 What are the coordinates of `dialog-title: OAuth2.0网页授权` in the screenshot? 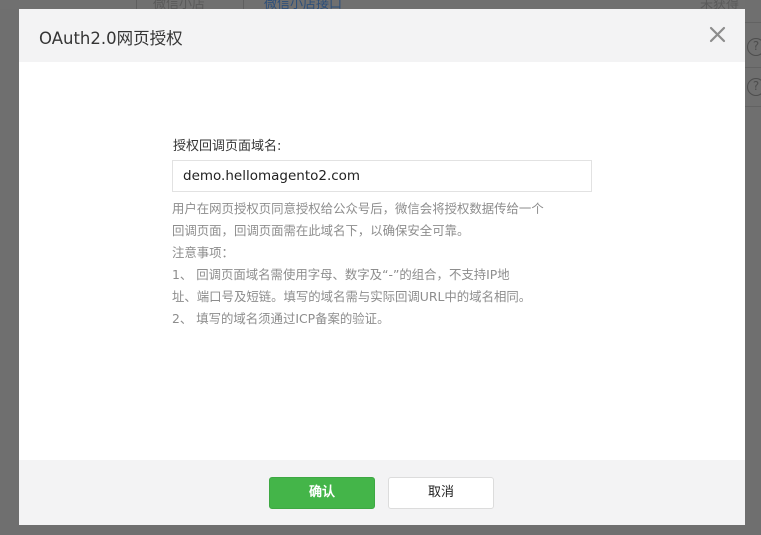 It's located at (111, 38).